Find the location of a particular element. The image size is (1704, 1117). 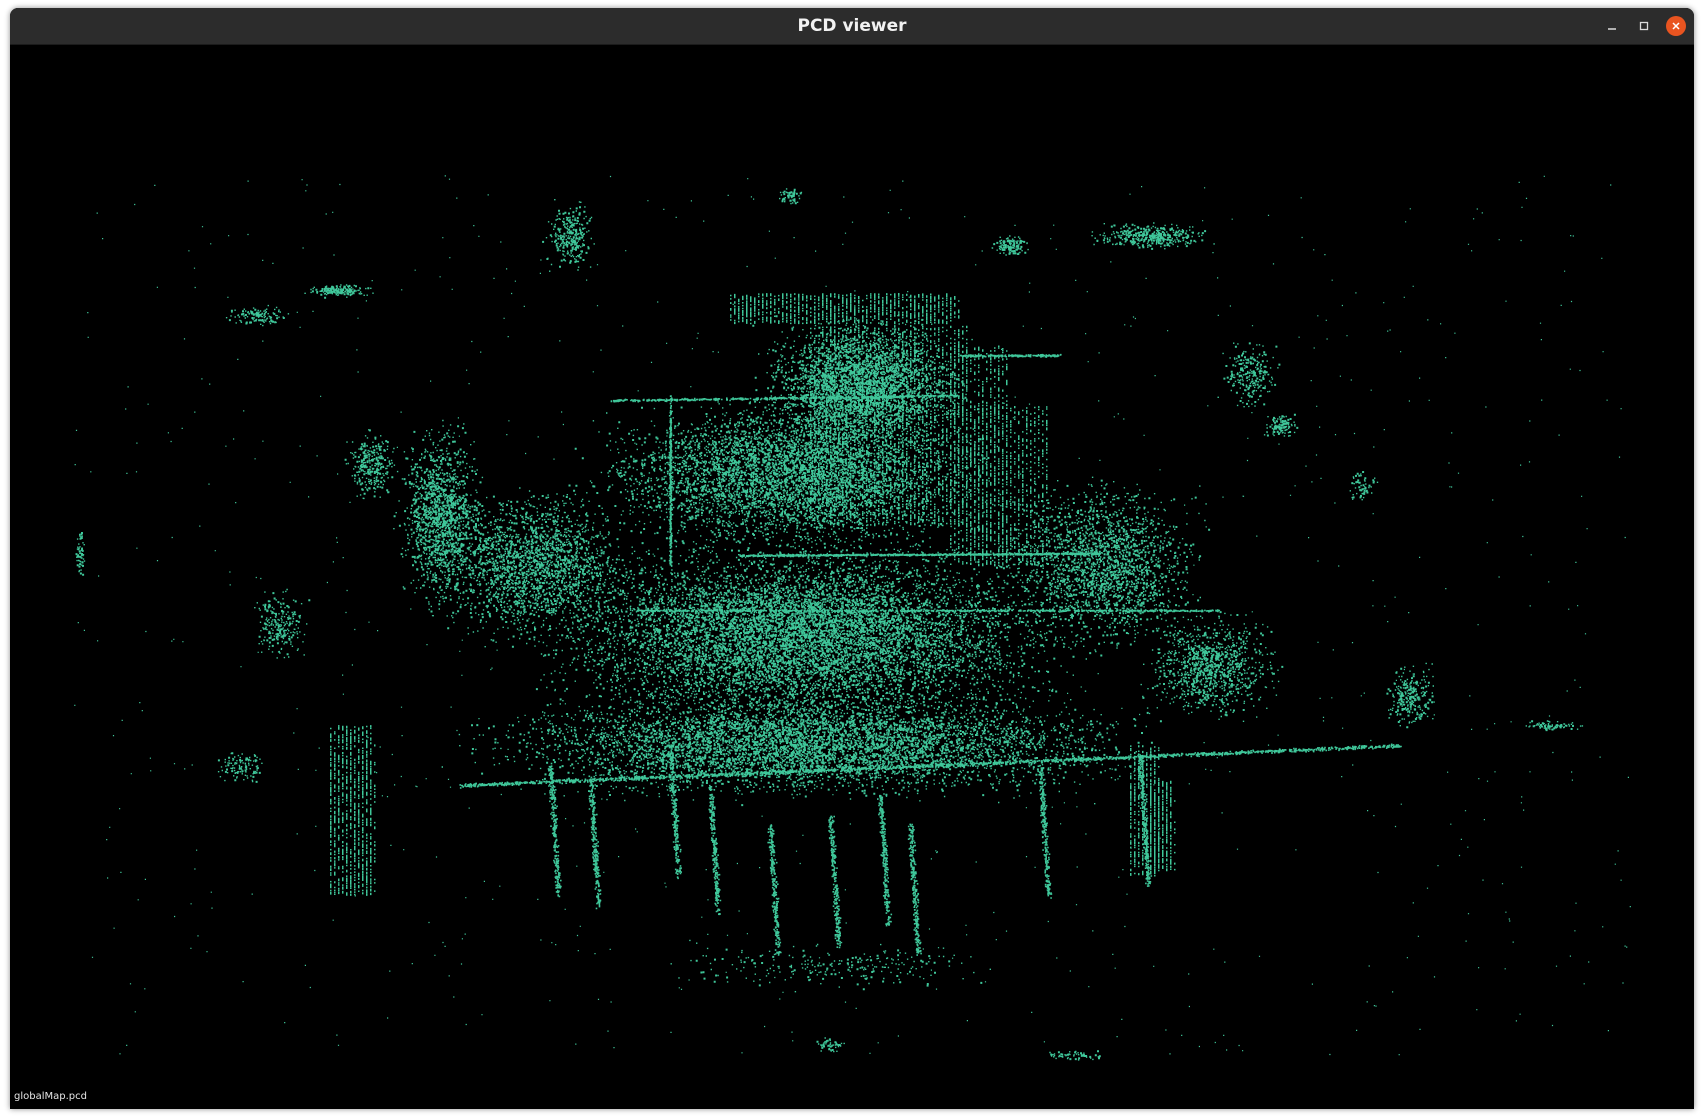

maximize-icon is located at coordinates (1644, 26).